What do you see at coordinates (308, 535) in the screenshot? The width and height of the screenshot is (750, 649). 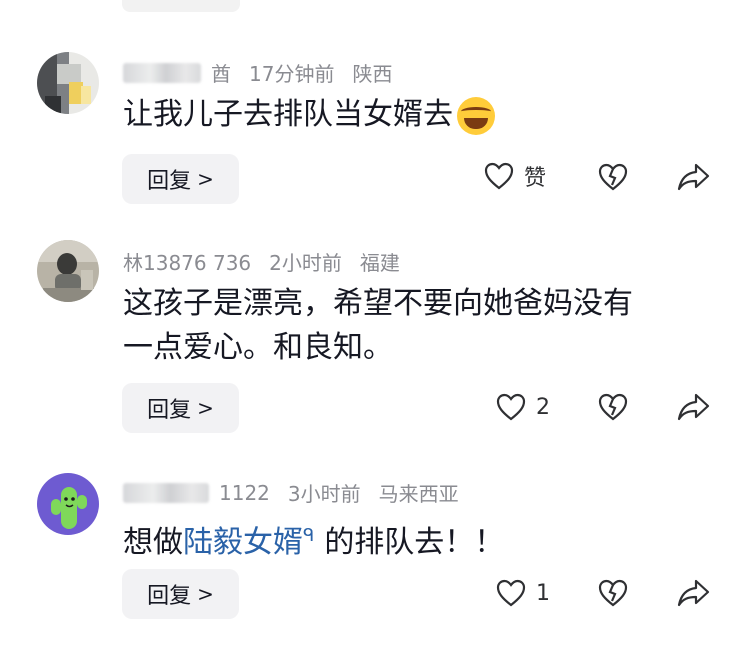 I see `search-icon: ᑫ` at bounding box center [308, 535].